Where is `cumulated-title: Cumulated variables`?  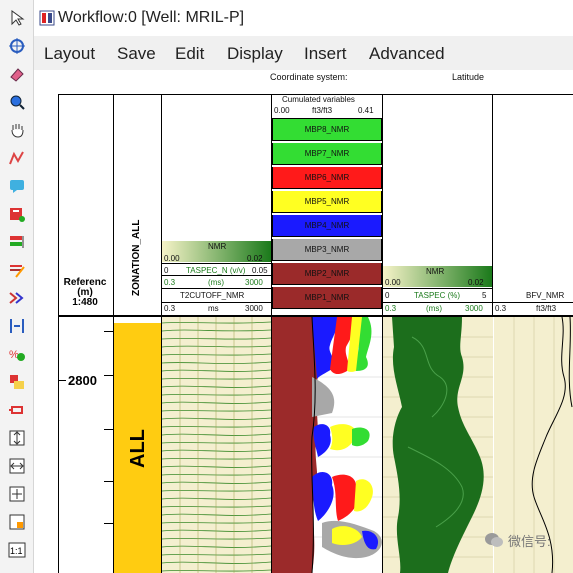
cumulated-title: Cumulated variables is located at coordinates (318, 99).